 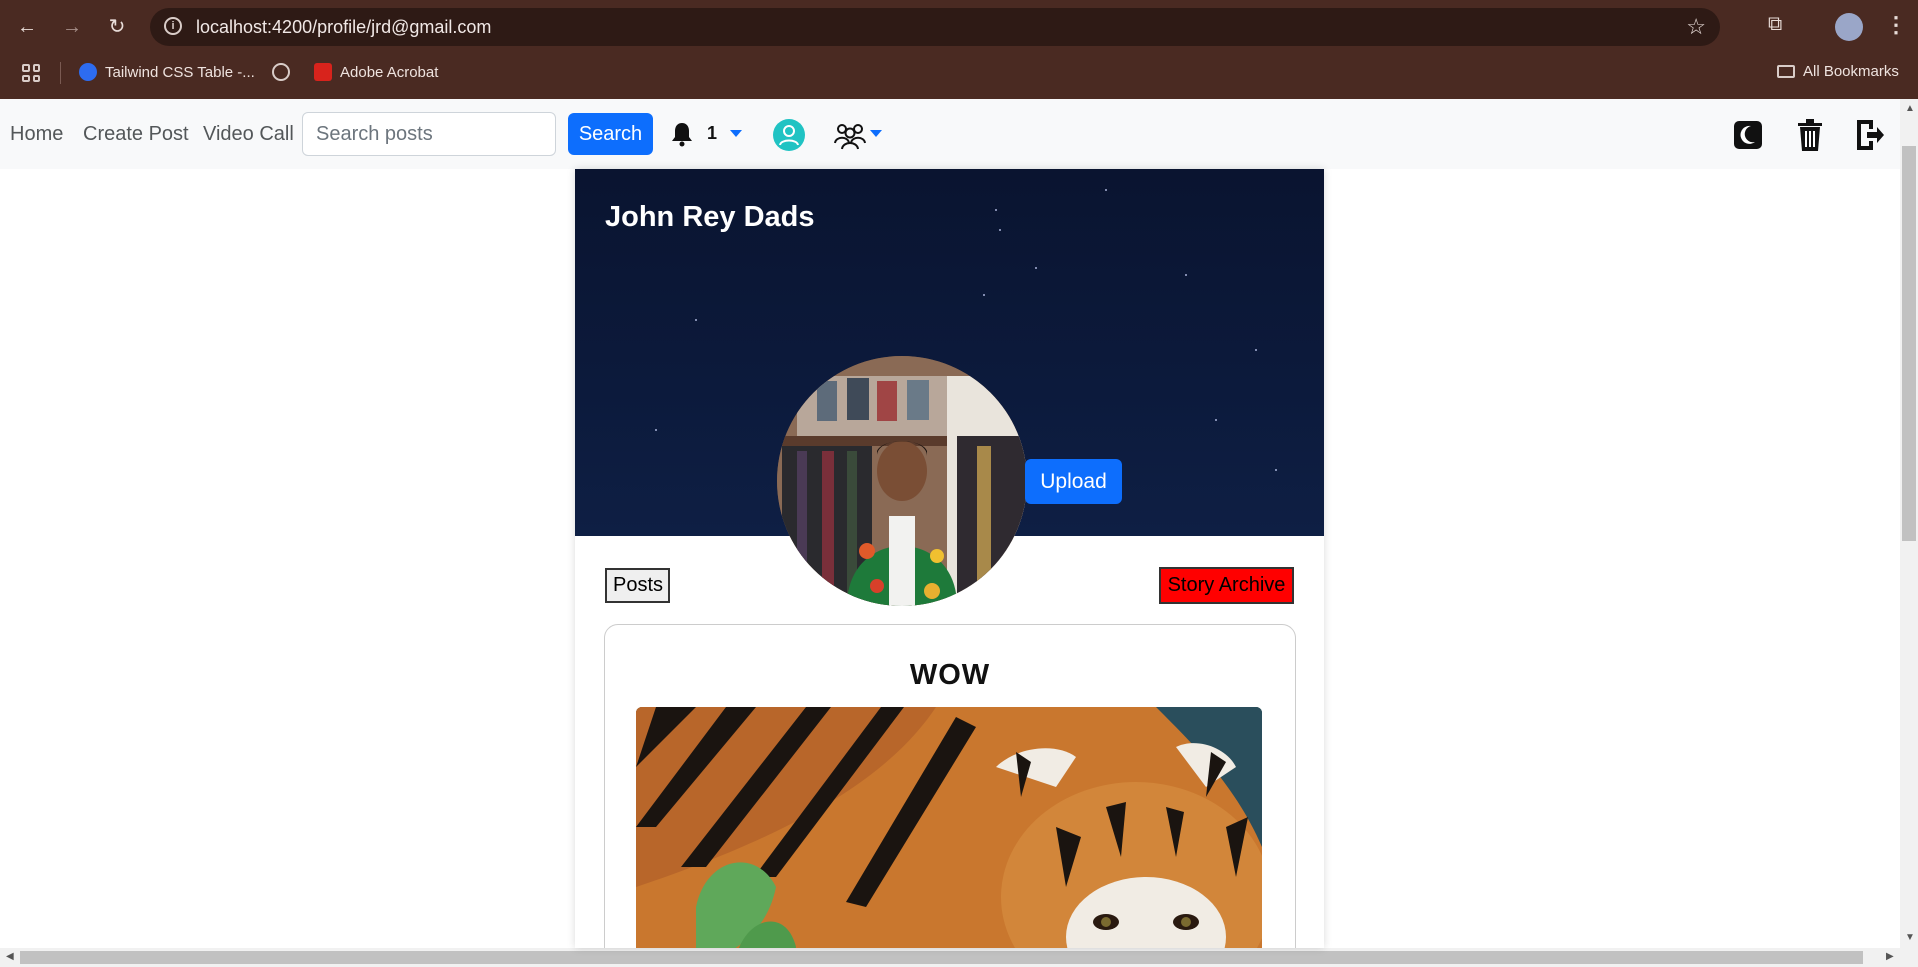 I want to click on search-button: Search, so click(x=610, y=134).